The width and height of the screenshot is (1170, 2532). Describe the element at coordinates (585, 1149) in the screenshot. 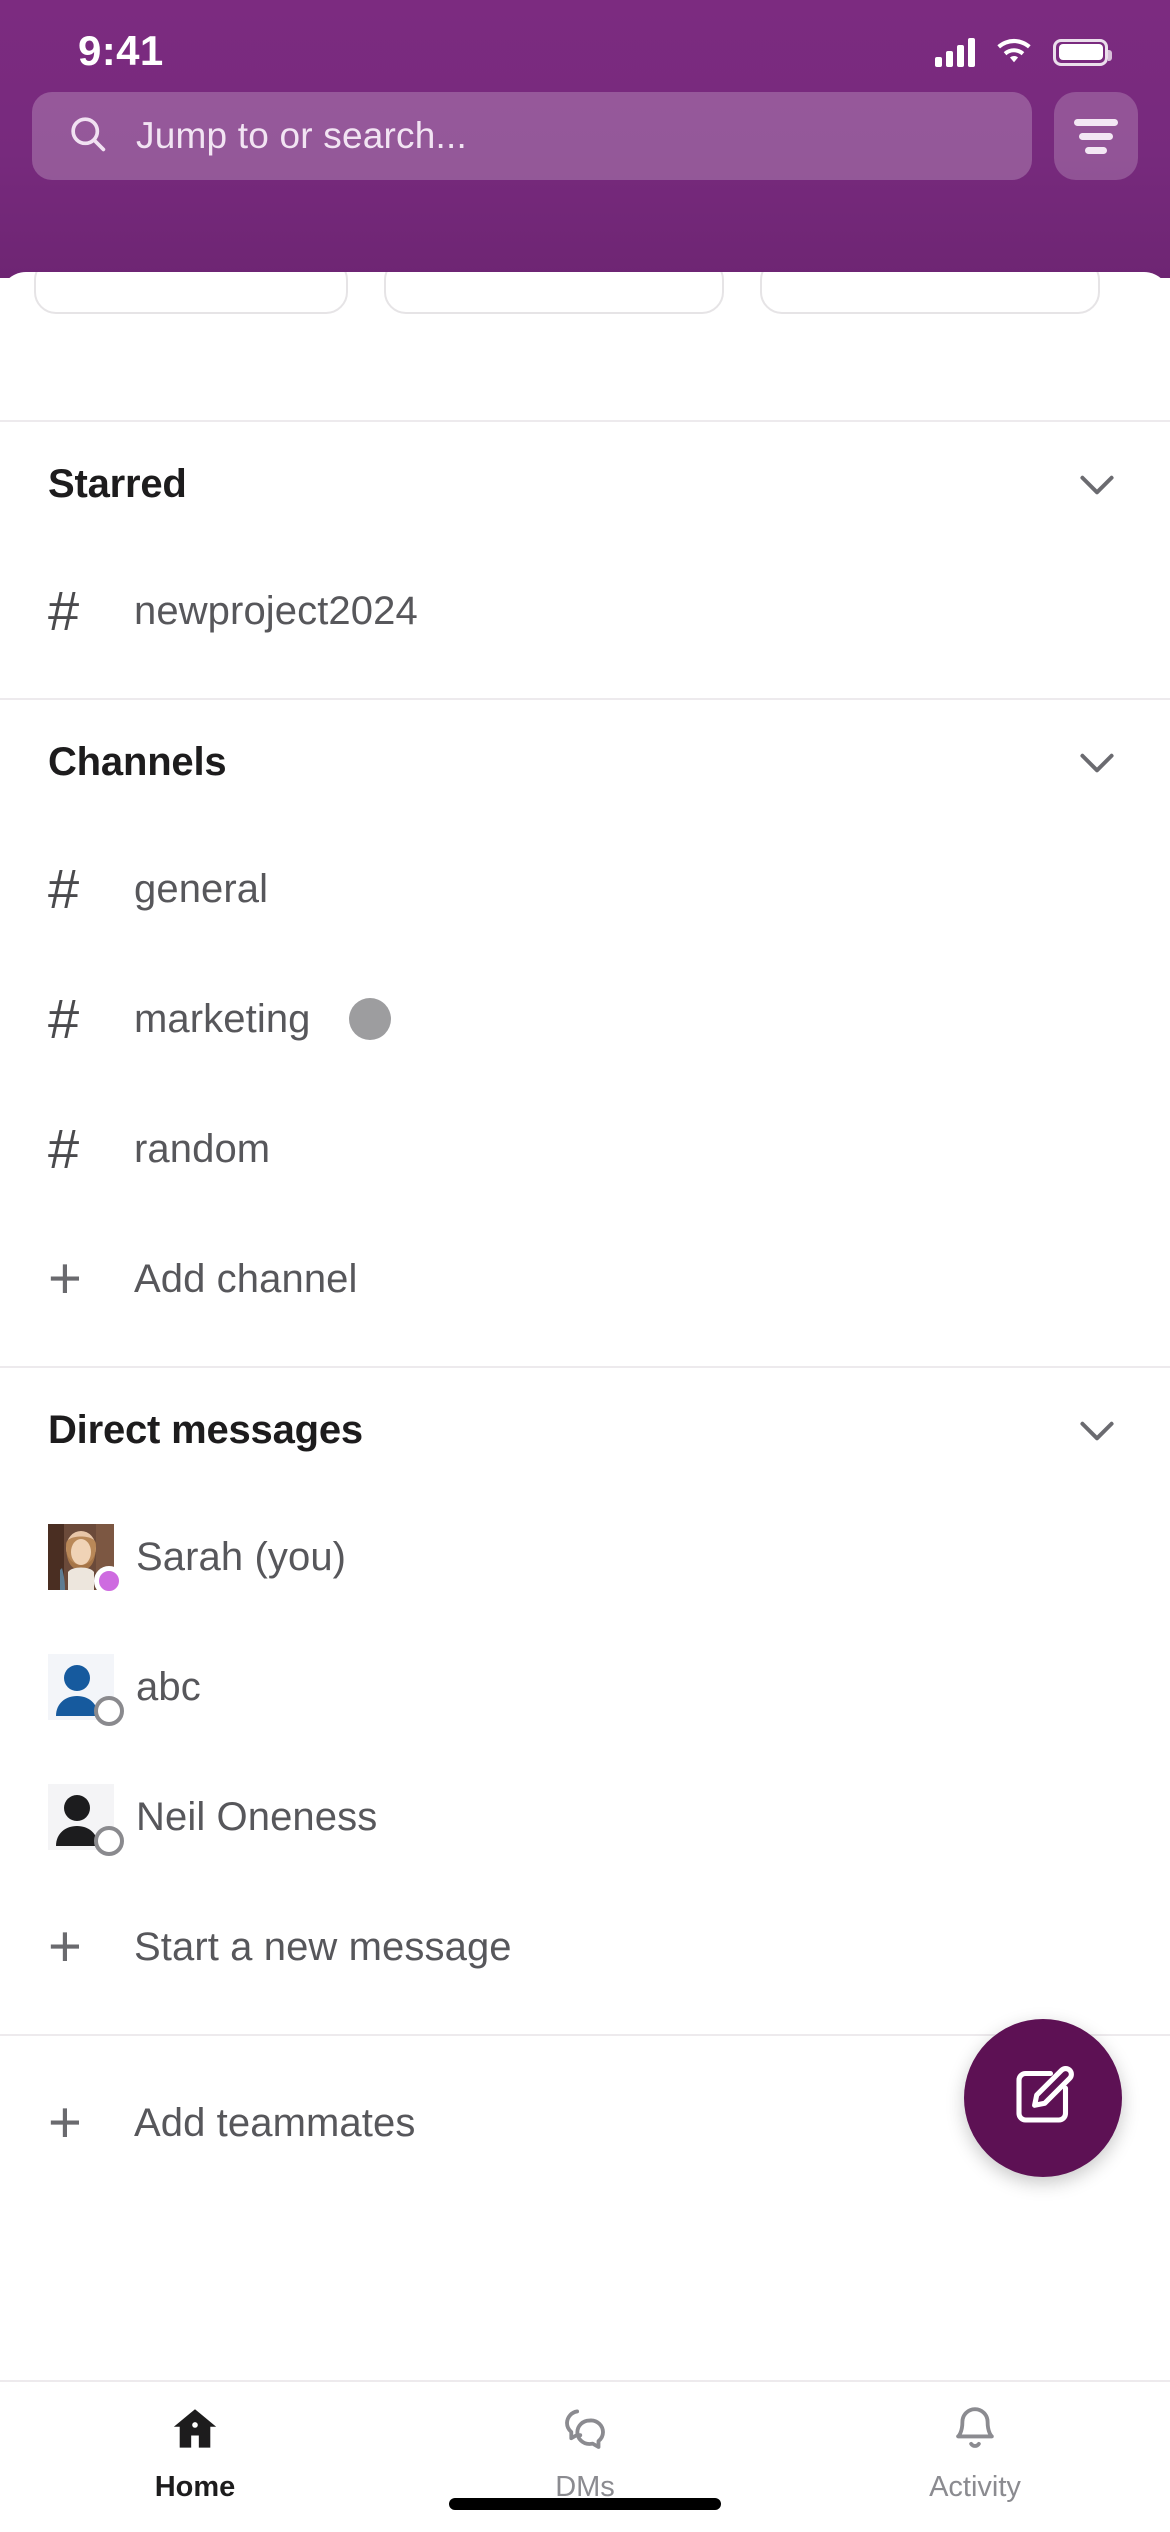

I see `sidebar-item-random: # random` at that location.